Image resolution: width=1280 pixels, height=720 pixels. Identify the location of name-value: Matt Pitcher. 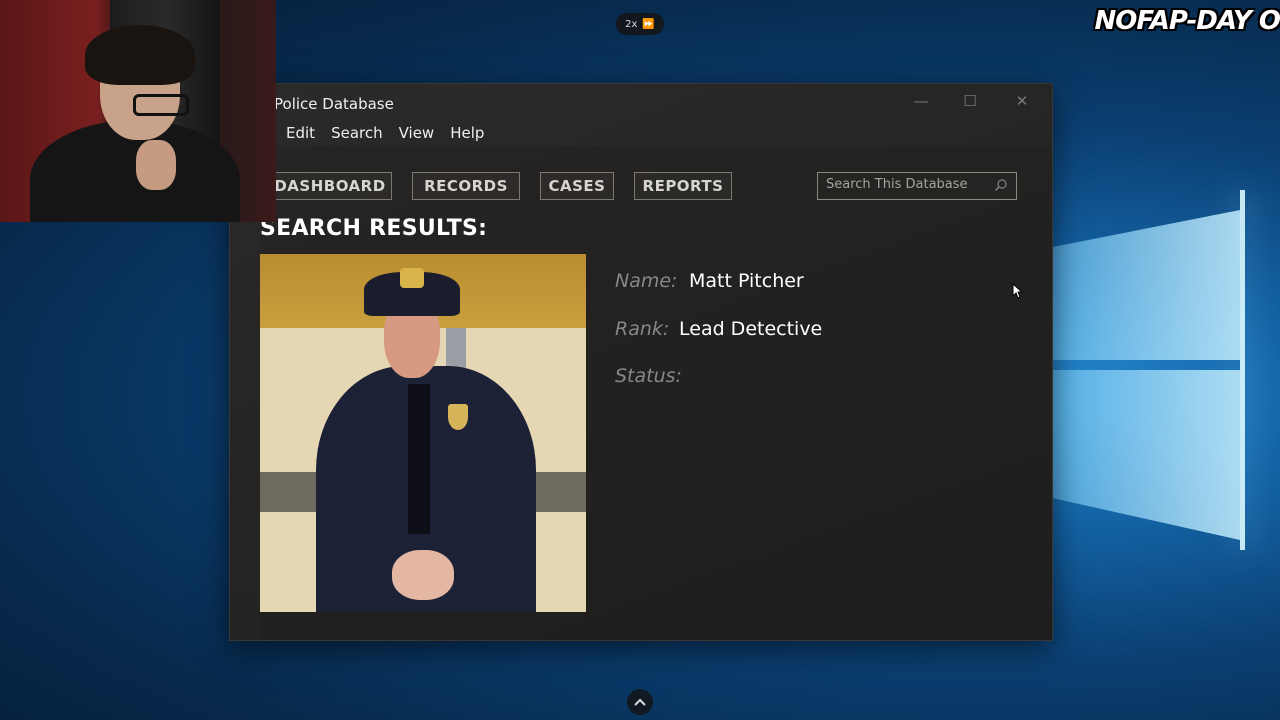
(746, 281).